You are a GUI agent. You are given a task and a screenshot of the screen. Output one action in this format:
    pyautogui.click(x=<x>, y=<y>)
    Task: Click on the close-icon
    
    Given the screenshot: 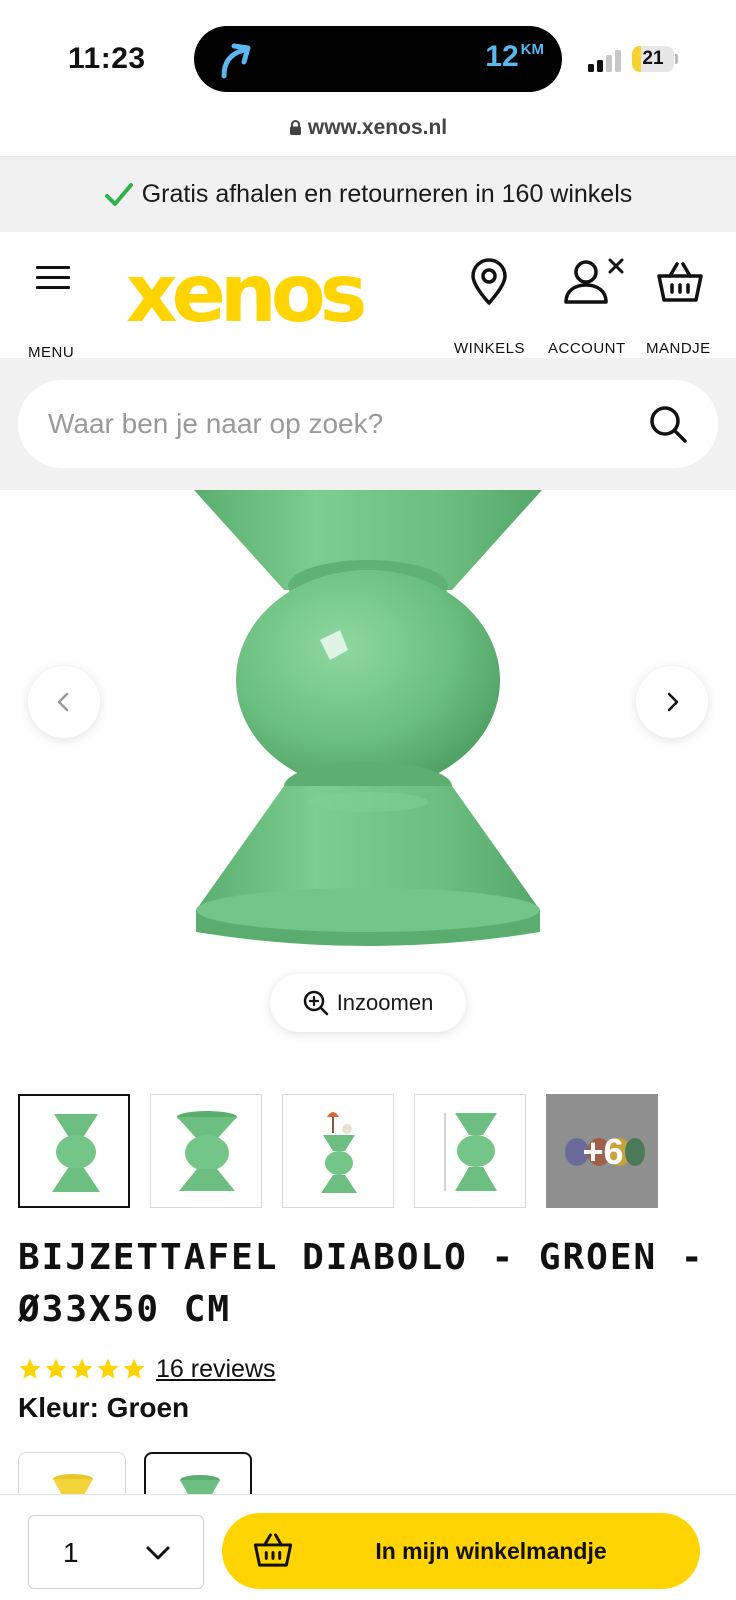 What is the action you would take?
    pyautogui.click(x=616, y=266)
    